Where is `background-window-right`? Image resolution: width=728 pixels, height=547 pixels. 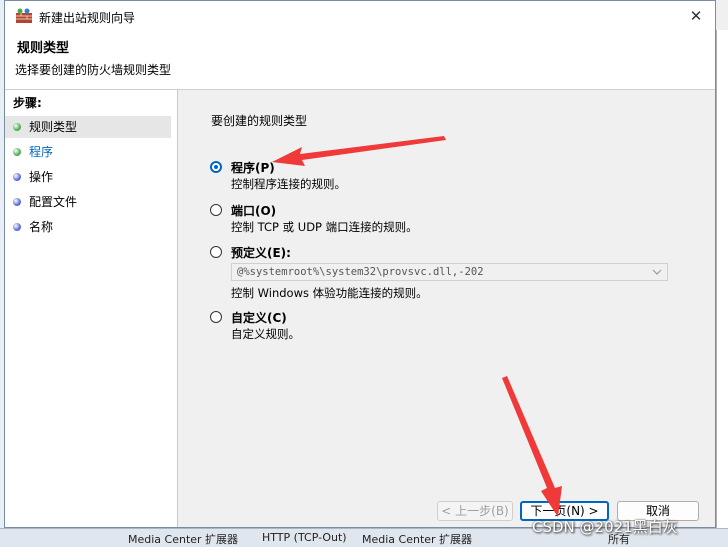
background-window-right is located at coordinates (722, 280).